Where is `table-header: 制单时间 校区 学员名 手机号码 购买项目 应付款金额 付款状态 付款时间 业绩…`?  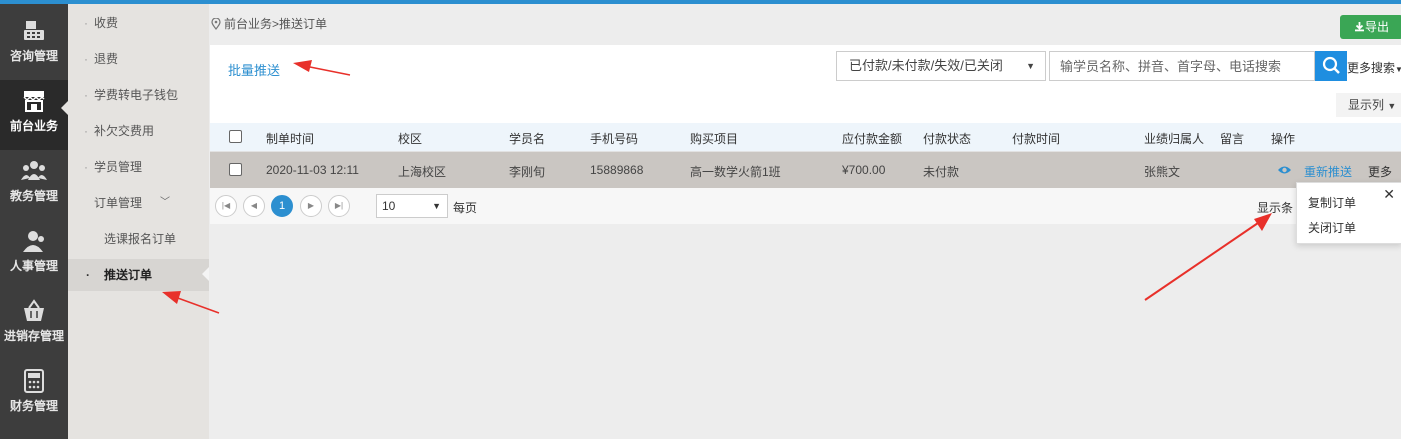
table-header: 制单时间 校区 学员名 手机号码 购买项目 应付款金额 付款状态 付款时间 业绩… is located at coordinates (805, 137).